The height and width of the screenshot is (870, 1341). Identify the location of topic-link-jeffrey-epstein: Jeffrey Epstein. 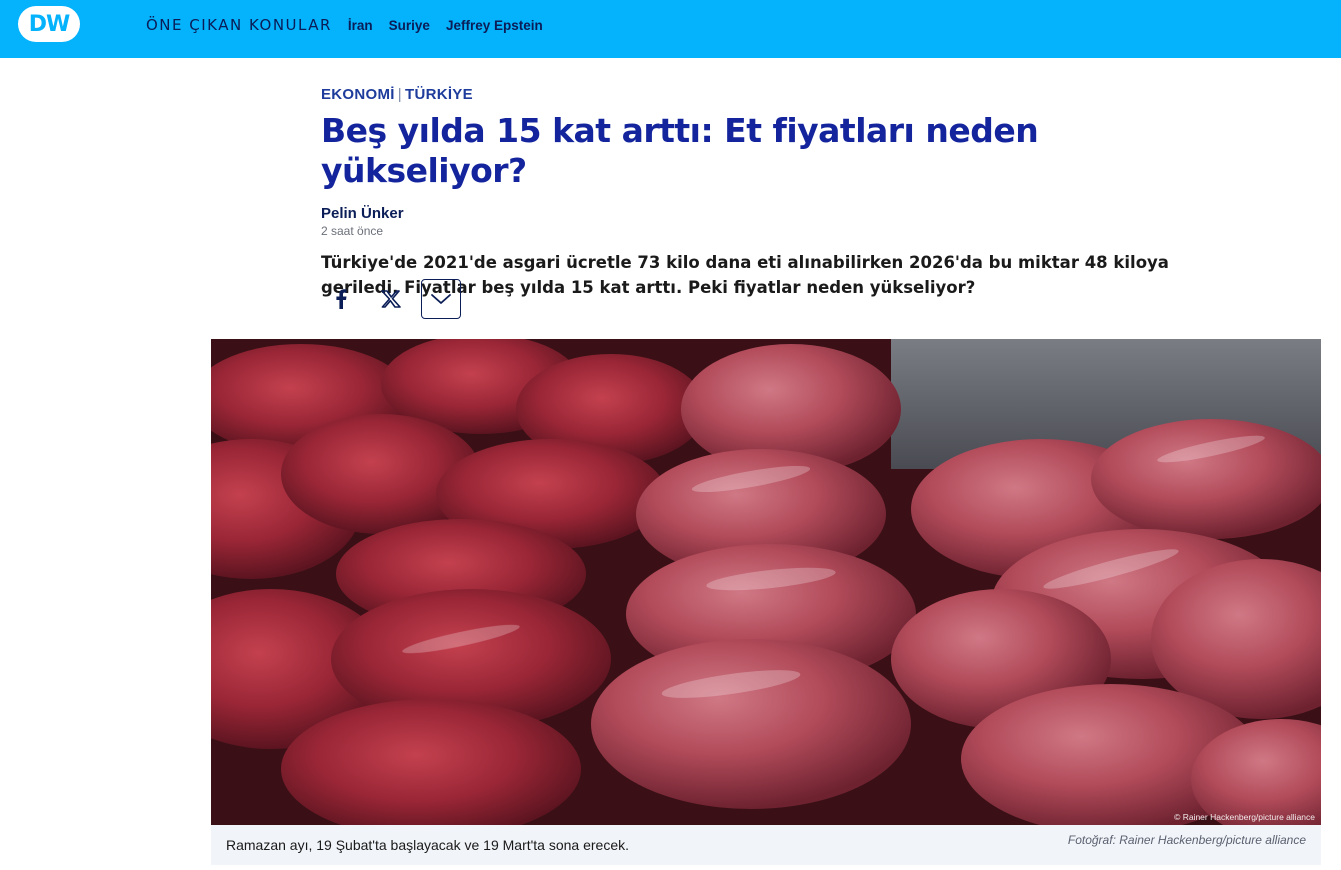
(494, 25).